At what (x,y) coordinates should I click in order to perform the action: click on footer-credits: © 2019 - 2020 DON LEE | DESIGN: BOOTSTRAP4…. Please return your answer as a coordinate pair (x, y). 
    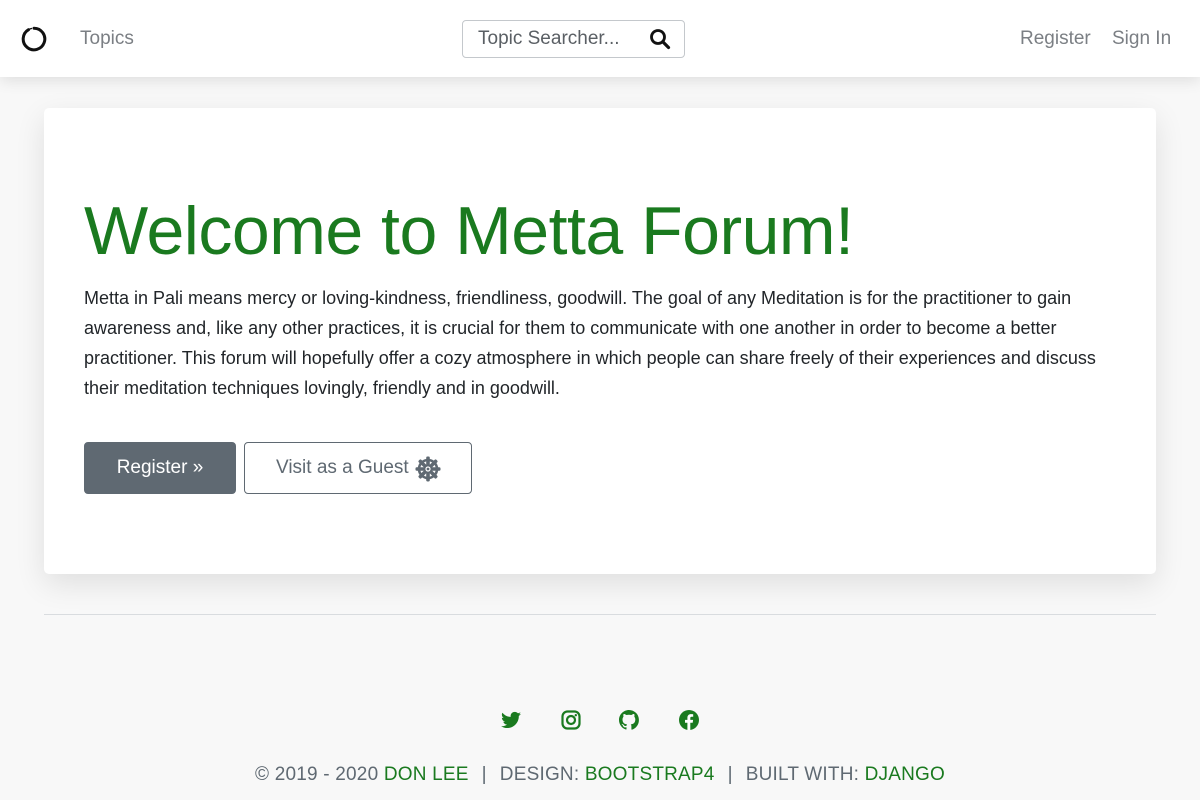
    Looking at the image, I should click on (600, 775).